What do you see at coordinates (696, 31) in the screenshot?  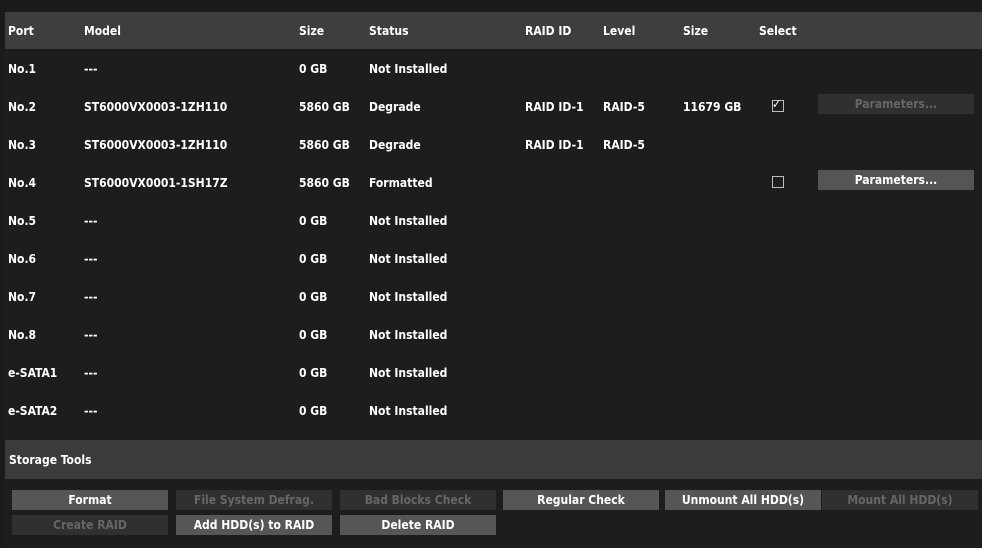 I see `header-raid-size: Size` at bounding box center [696, 31].